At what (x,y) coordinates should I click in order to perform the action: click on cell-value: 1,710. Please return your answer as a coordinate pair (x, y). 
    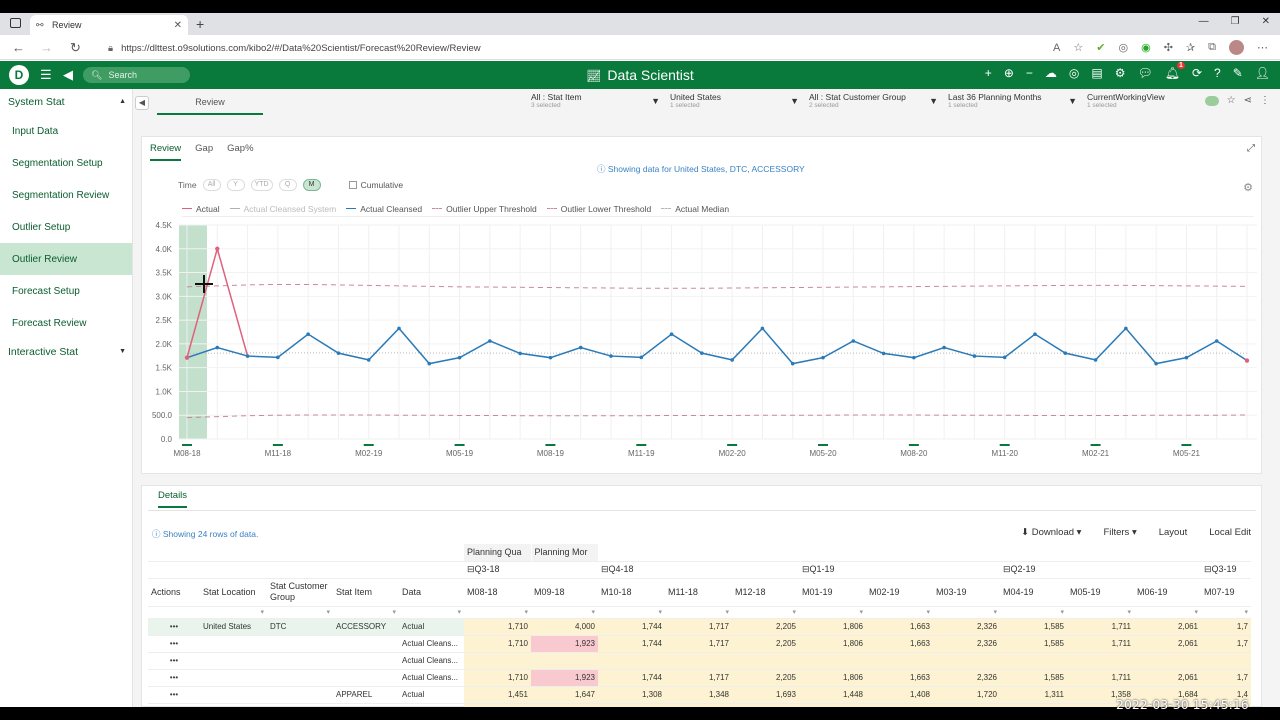
    Looking at the image, I should click on (497, 678).